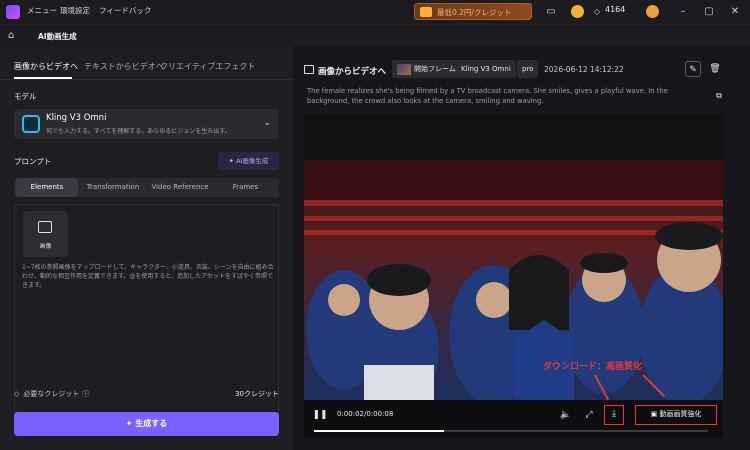 This screenshot has width=750, height=450. What do you see at coordinates (75, 10) in the screenshot?
I see `menu-item-preferences: 環境設定` at bounding box center [75, 10].